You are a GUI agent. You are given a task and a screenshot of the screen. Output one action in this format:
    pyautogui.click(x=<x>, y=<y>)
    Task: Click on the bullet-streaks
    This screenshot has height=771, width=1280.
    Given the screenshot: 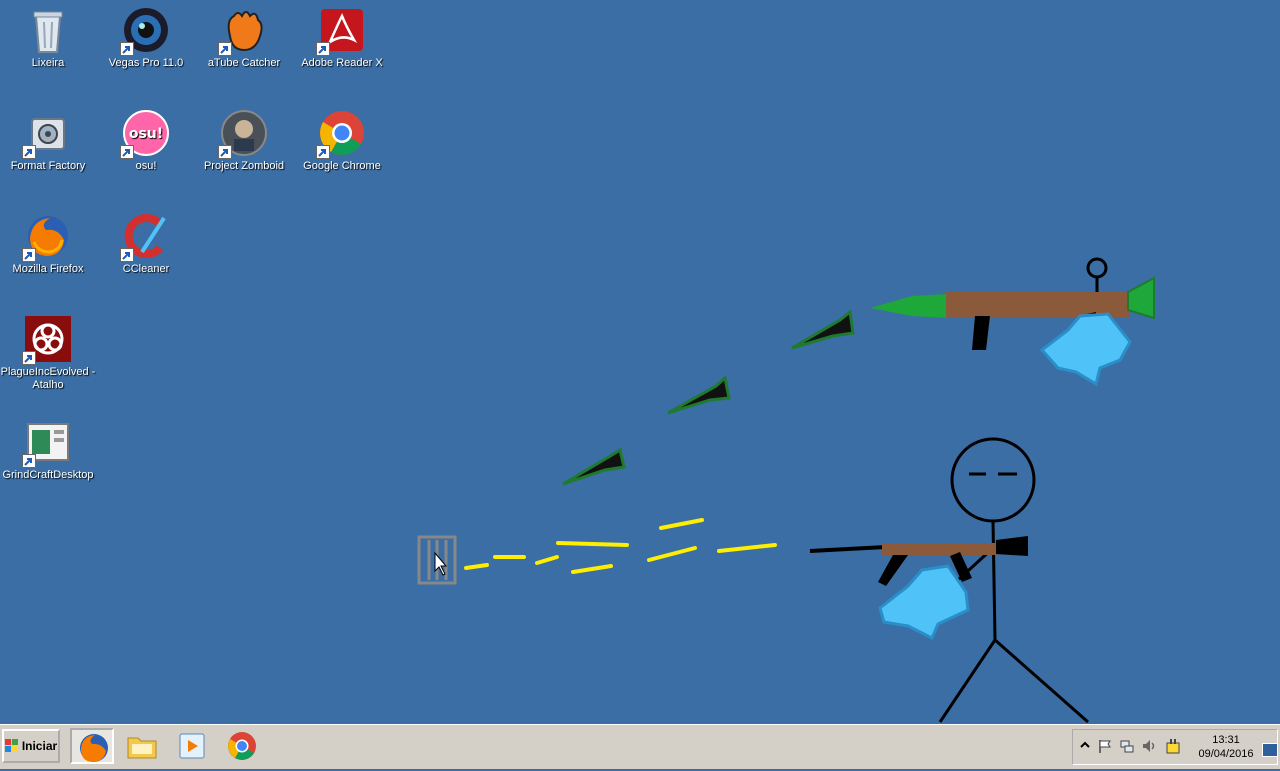 What is the action you would take?
    pyautogui.click(x=620, y=546)
    